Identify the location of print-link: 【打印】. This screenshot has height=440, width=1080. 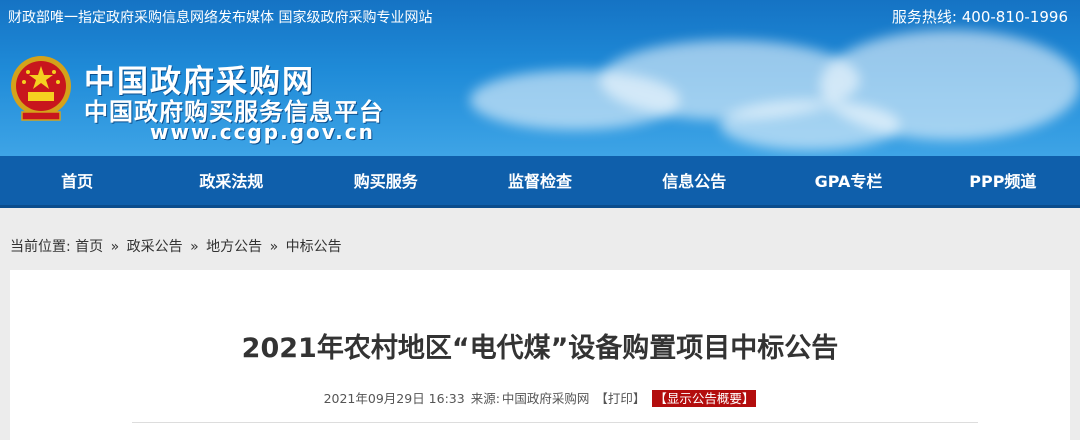
(620, 398).